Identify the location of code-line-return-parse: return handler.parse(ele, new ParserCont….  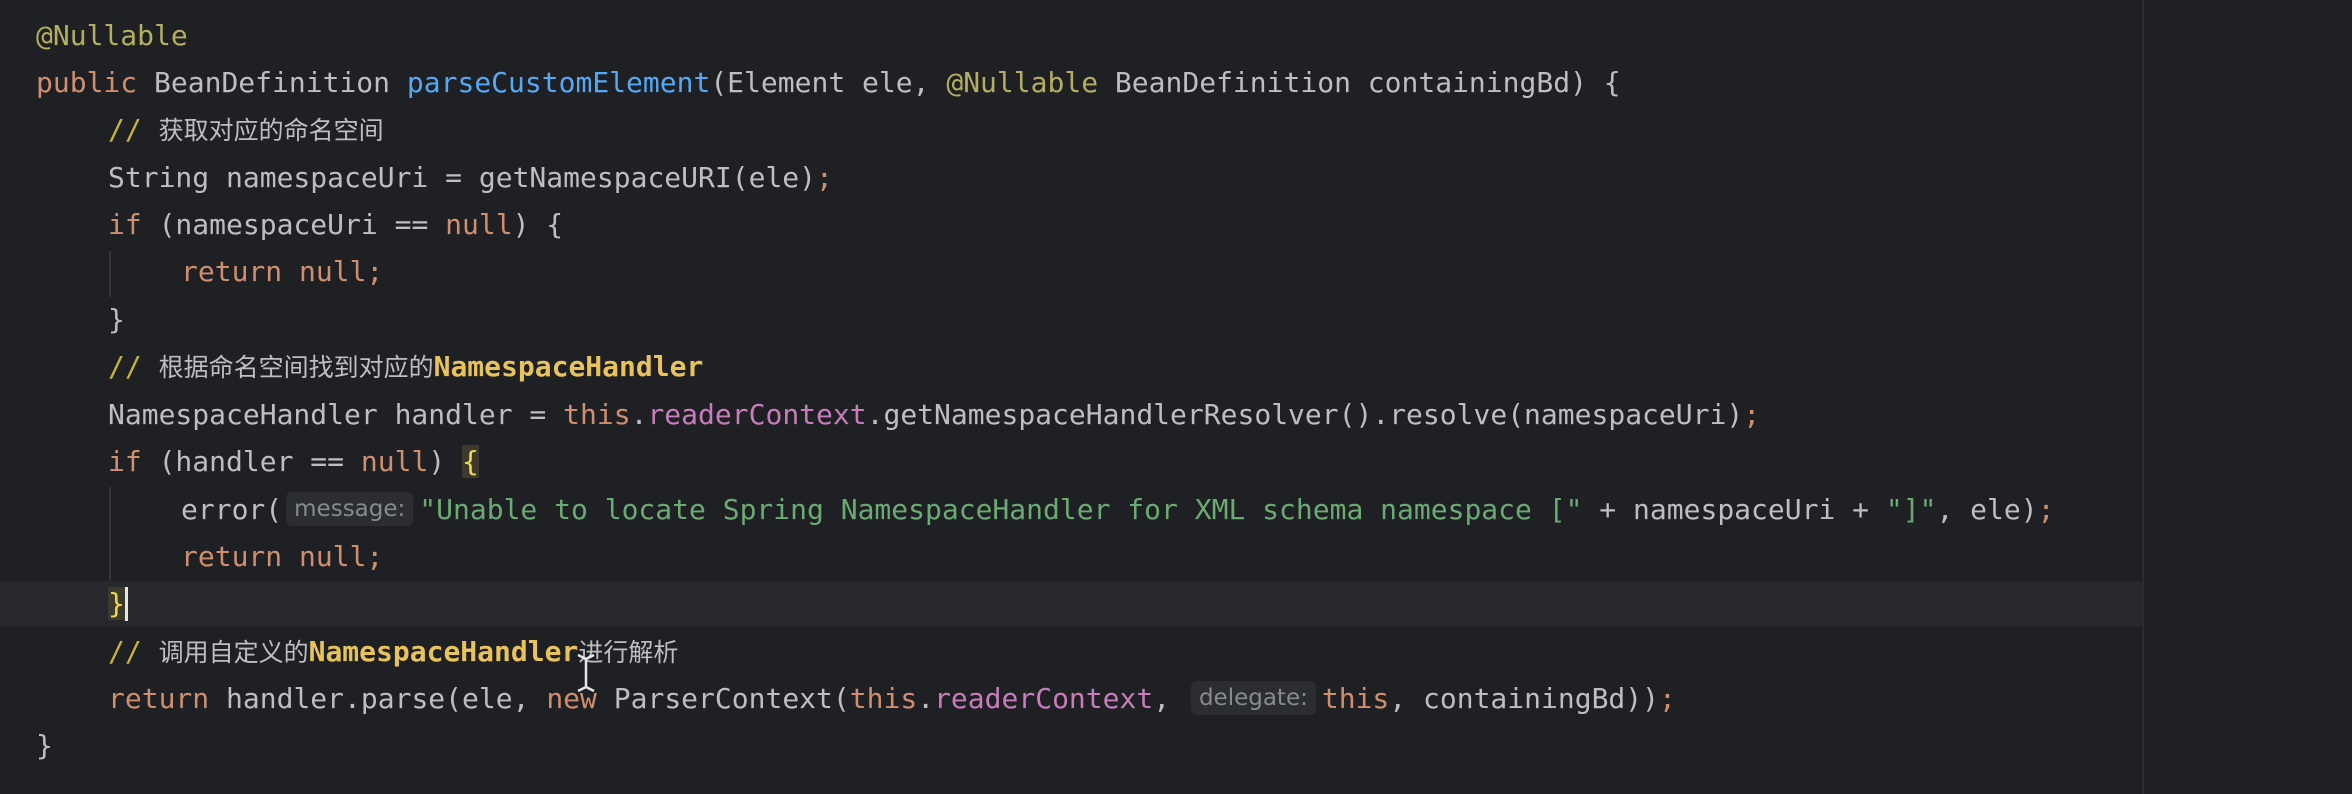
(892, 699).